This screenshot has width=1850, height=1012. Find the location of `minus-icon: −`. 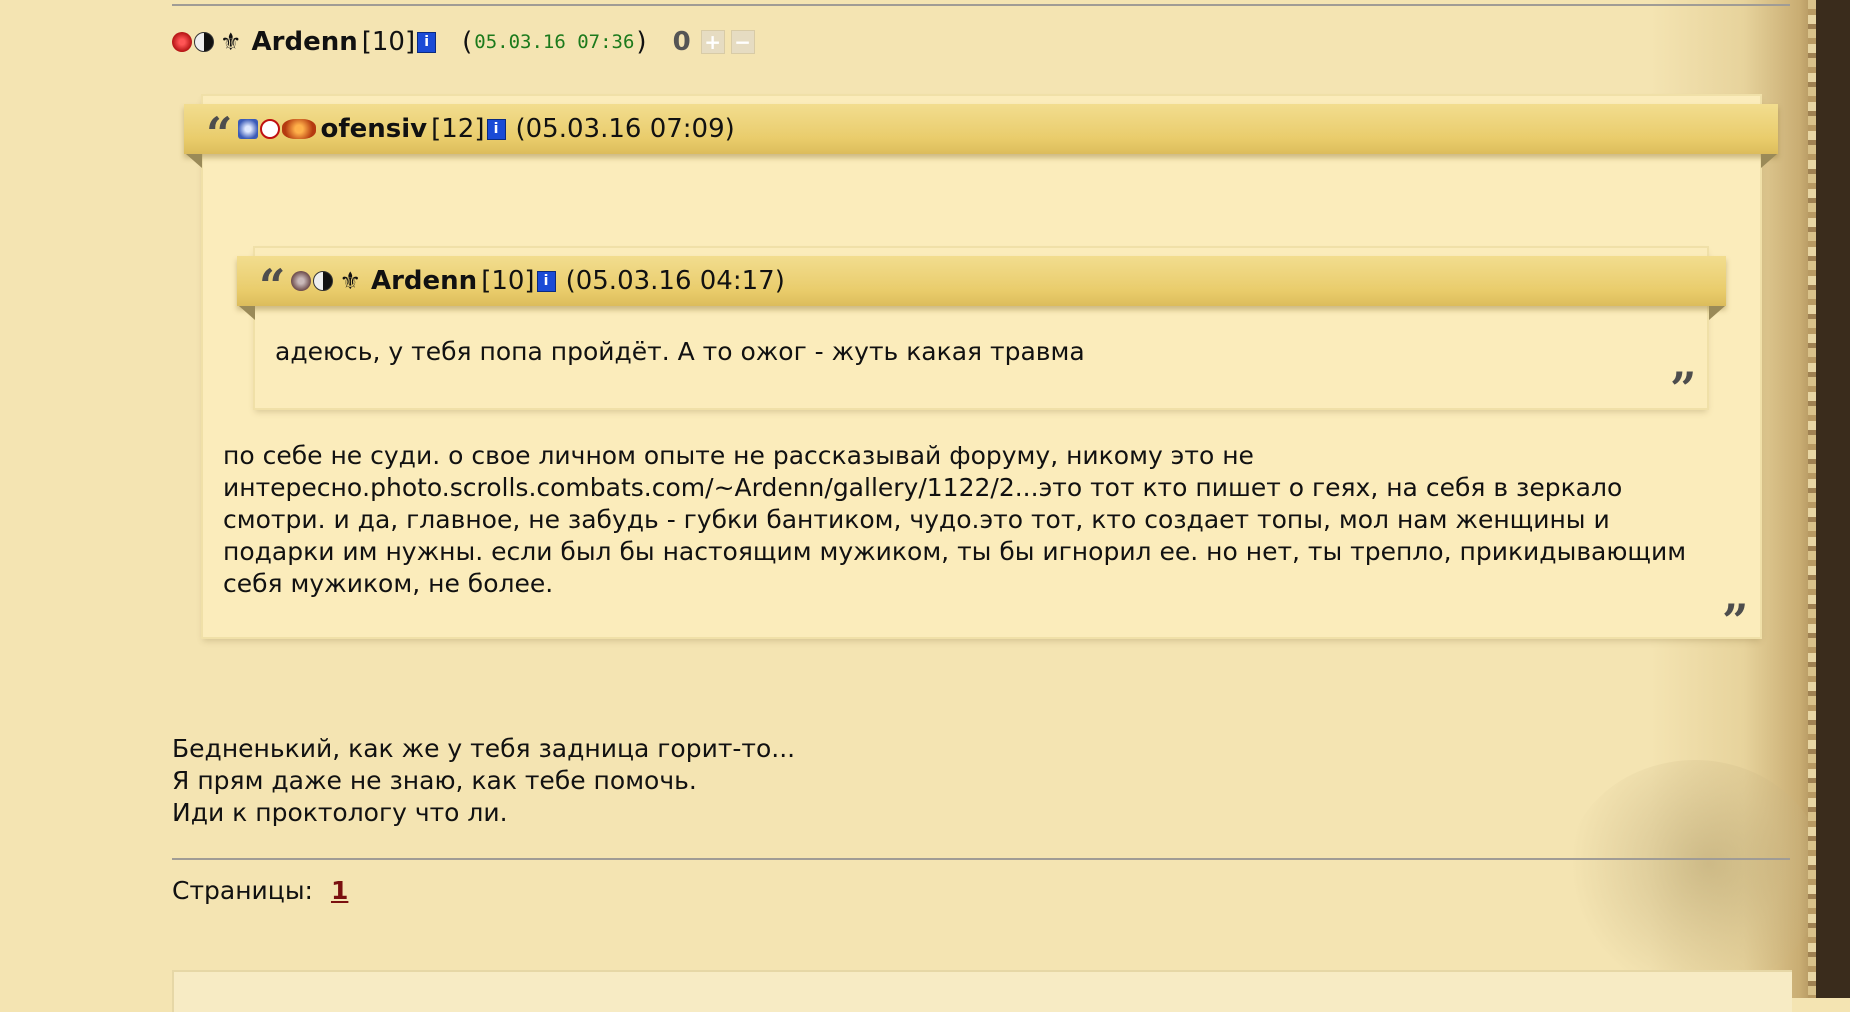

minus-icon: − is located at coordinates (742, 42).